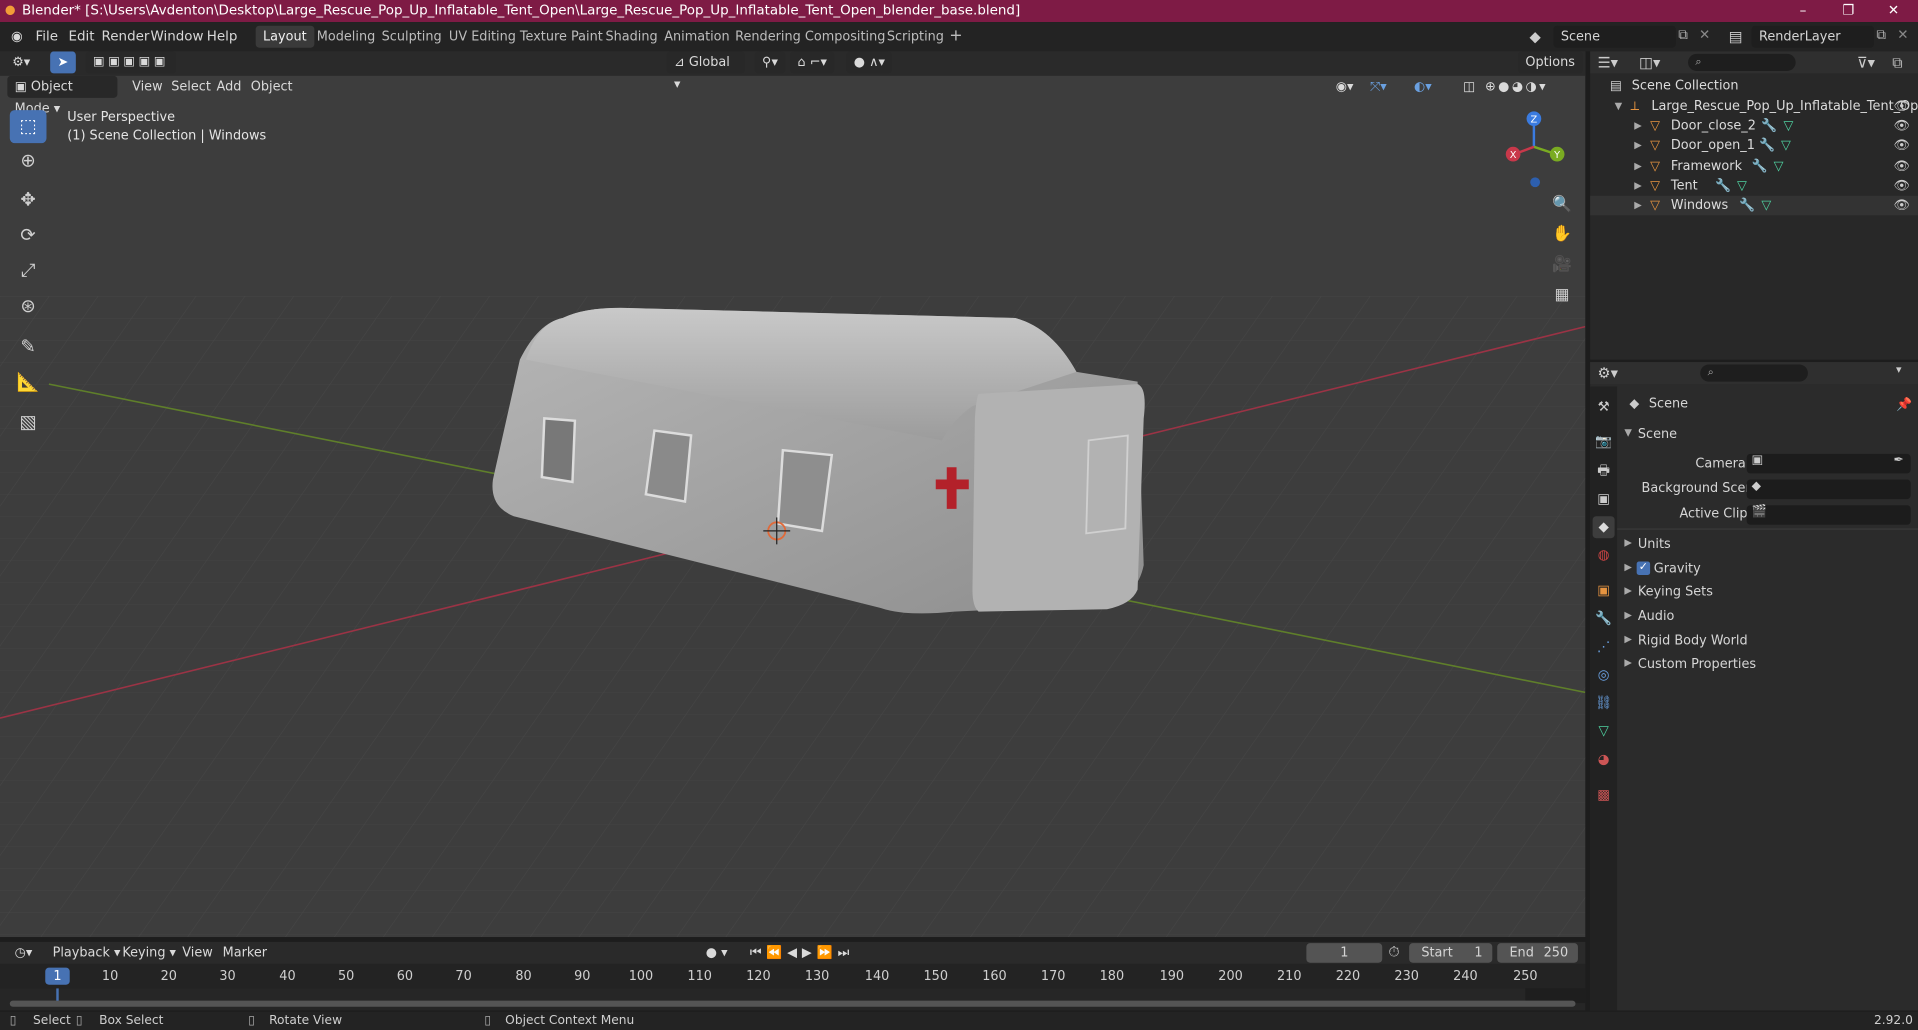  Describe the element at coordinates (1537, 953) in the screenshot. I see `end-frame-field: End 250` at that location.